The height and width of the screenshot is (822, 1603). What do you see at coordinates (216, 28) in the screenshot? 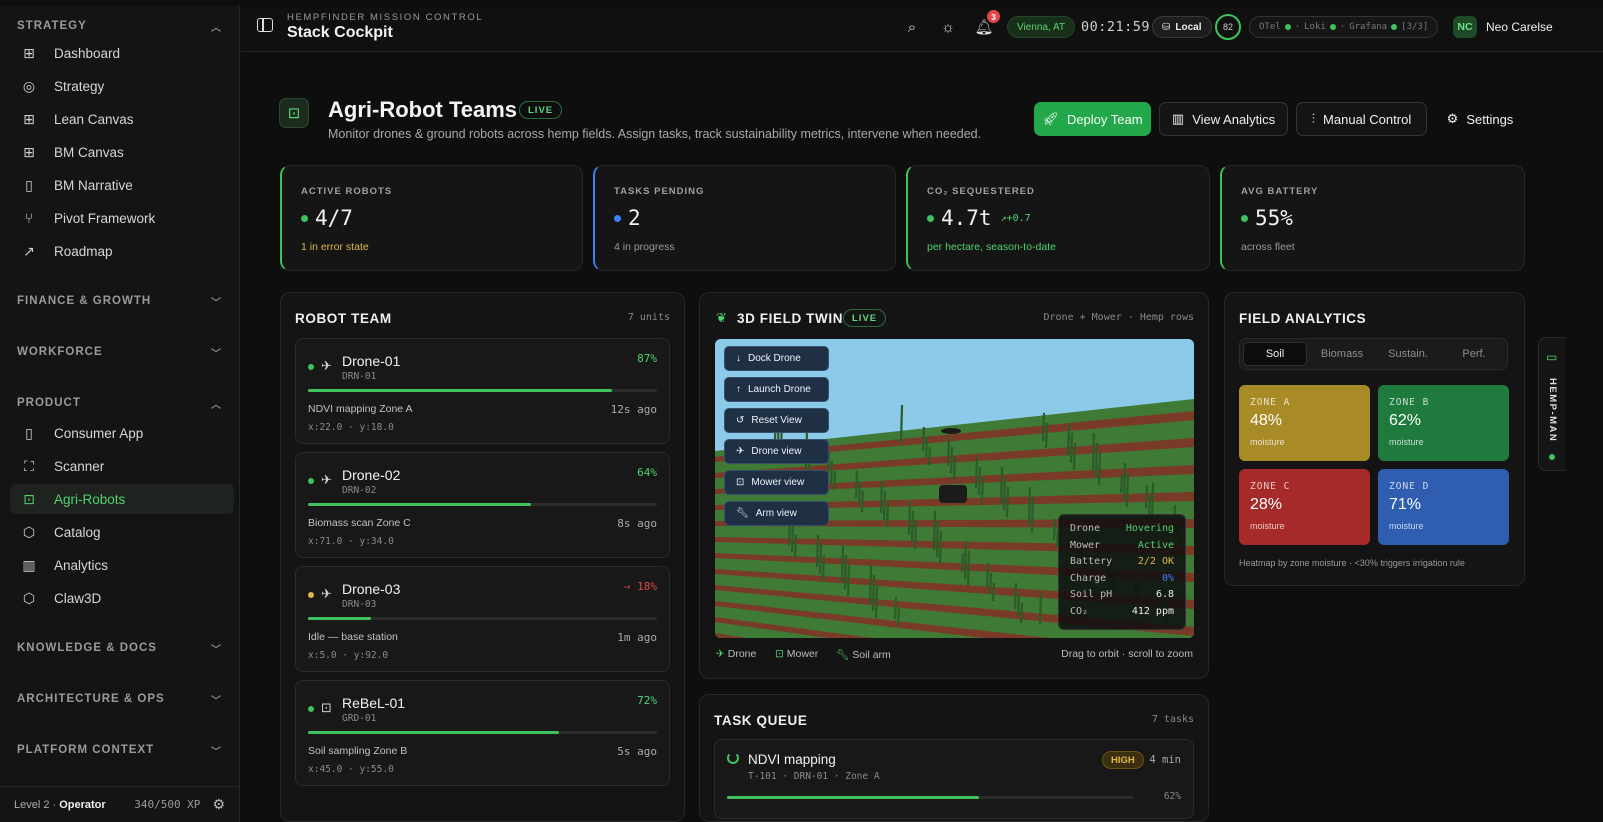
I see `chevron-up-icon: ︿` at bounding box center [216, 28].